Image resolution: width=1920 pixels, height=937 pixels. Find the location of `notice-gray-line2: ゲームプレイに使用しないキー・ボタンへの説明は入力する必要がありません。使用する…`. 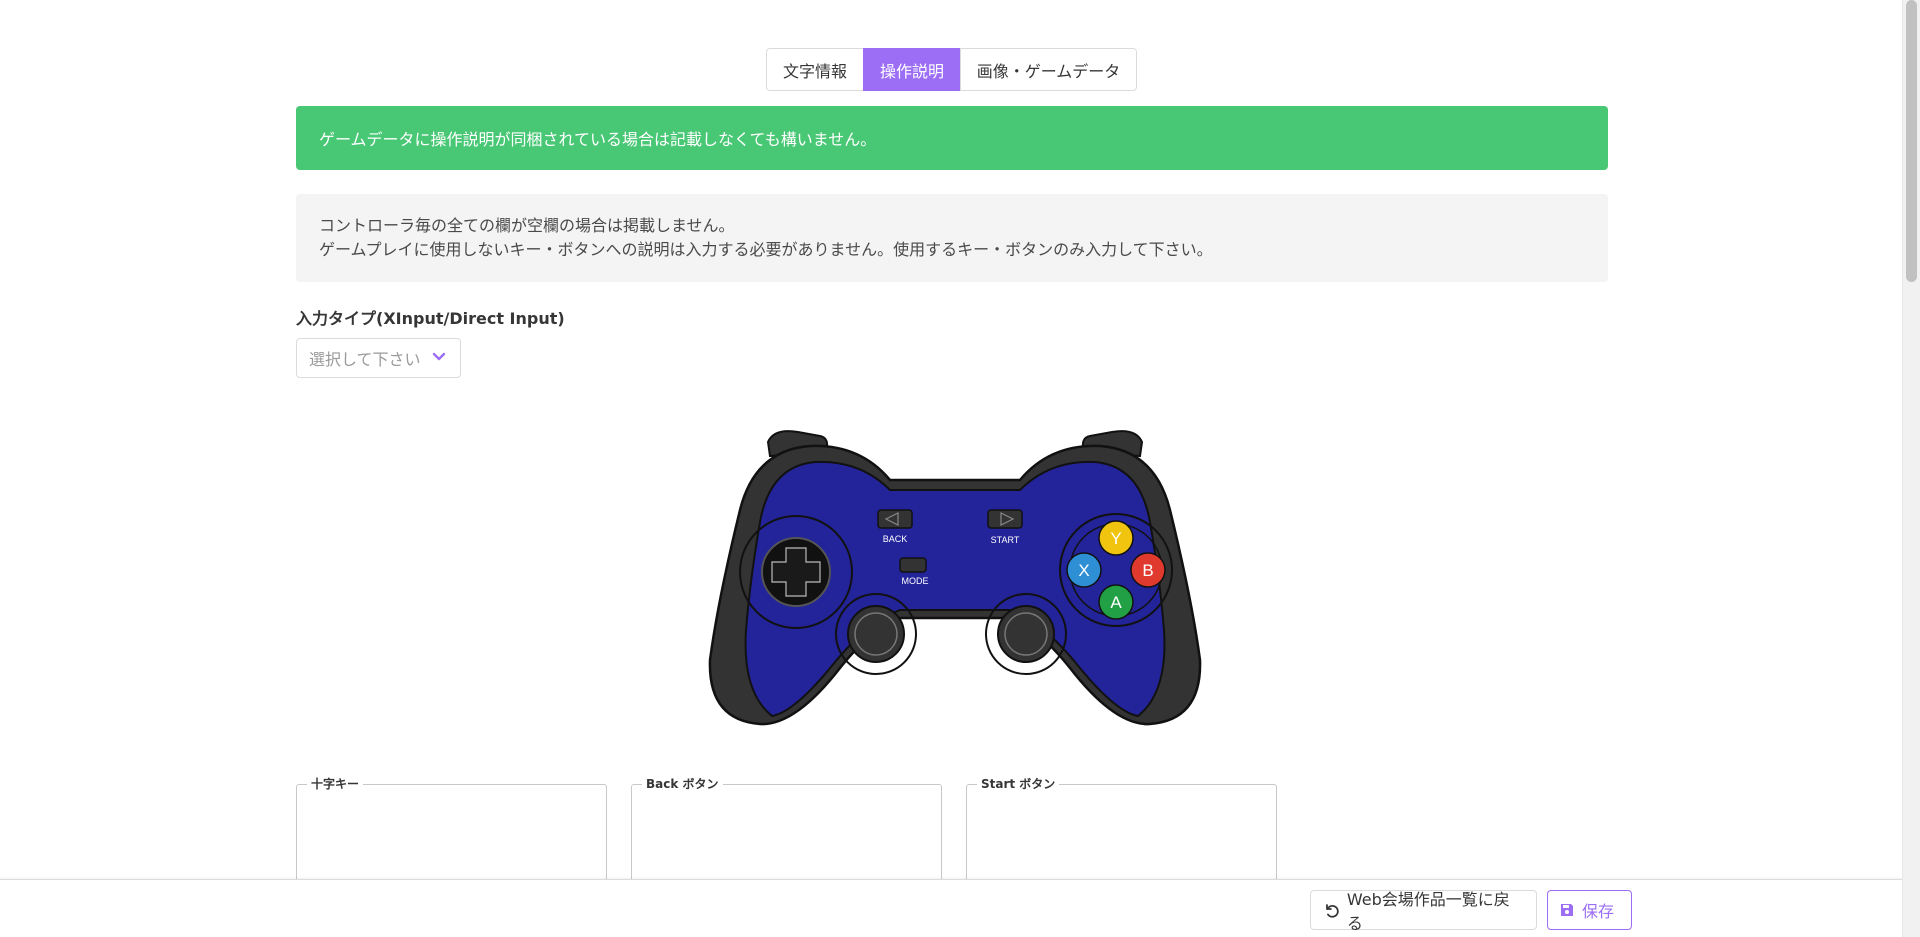

notice-gray-line2: ゲームプレイに使用しないキー・ボタンへの説明は入力する必要がありません。使用する… is located at coordinates (766, 249).